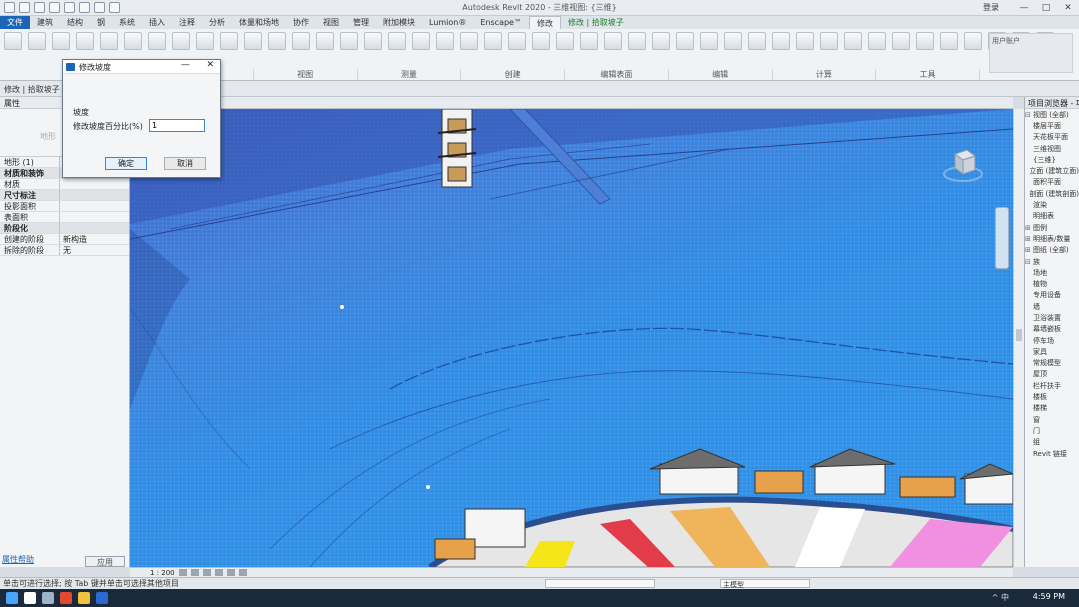 This screenshot has height=607, width=1079. What do you see at coordinates (114, 7) in the screenshot?
I see `3d-view-icon` at bounding box center [114, 7].